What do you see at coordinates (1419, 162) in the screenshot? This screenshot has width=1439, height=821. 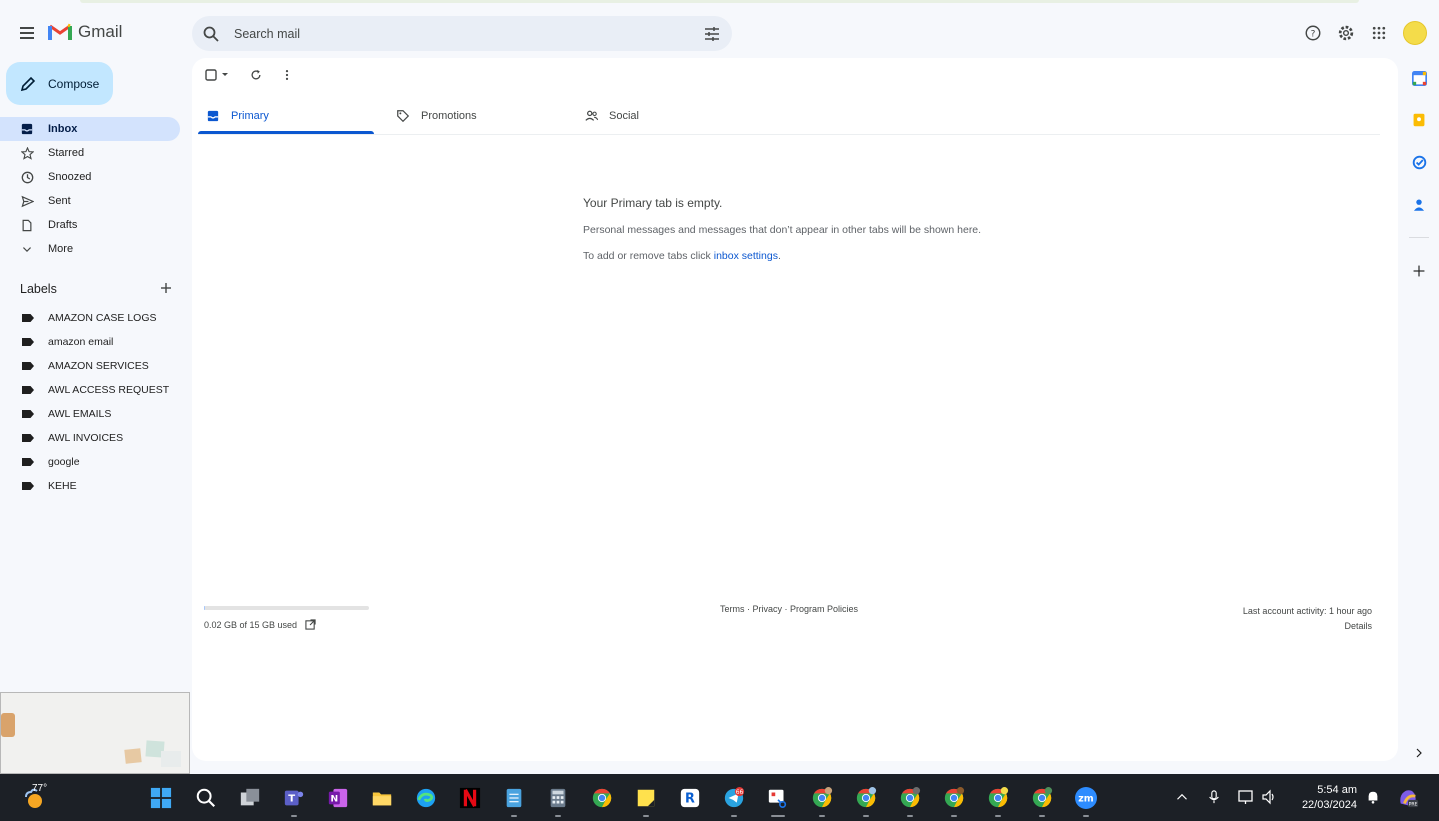 I see `tasks-app-icon` at bounding box center [1419, 162].